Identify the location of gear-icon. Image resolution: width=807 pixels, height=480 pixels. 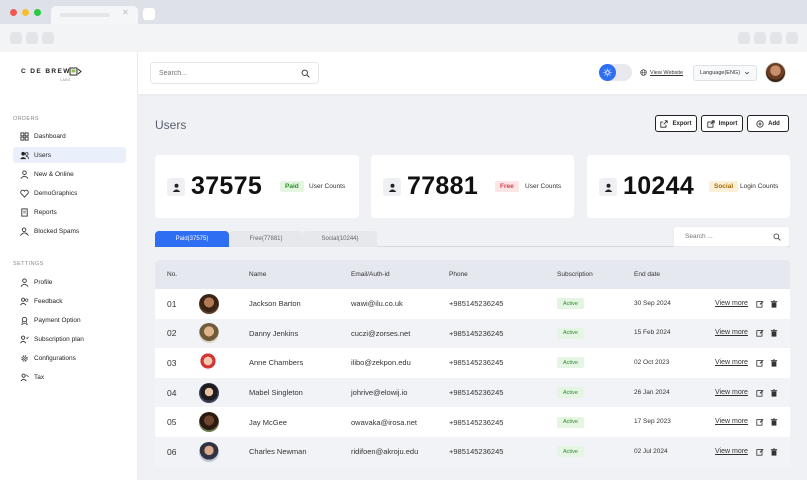
(24, 358).